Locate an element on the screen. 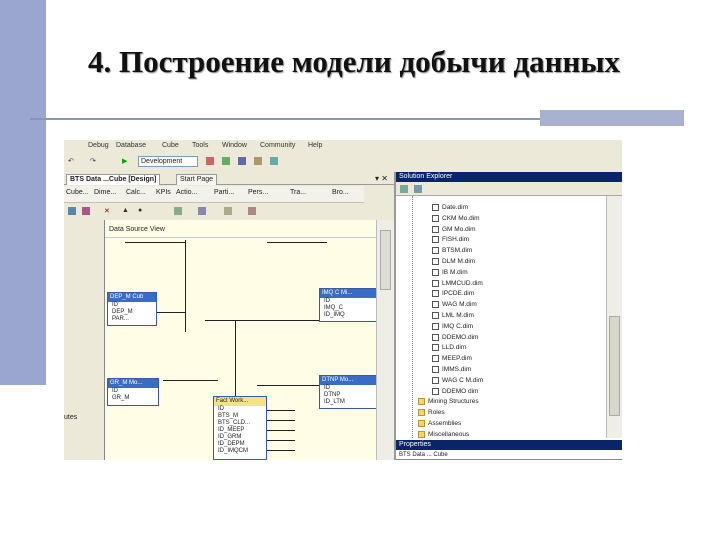 The image size is (720, 540). tree-item: Date.dim is located at coordinates (450, 207).